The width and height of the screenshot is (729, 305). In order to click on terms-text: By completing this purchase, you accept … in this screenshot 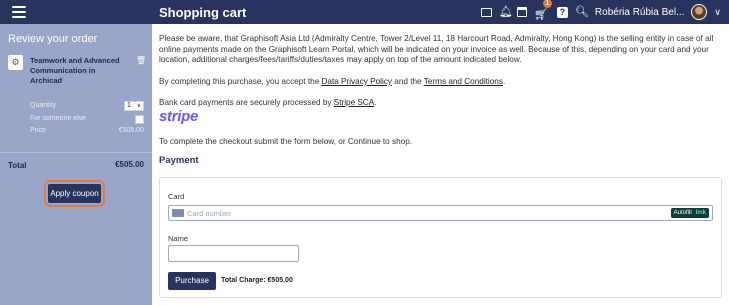, I will do `click(332, 82)`.